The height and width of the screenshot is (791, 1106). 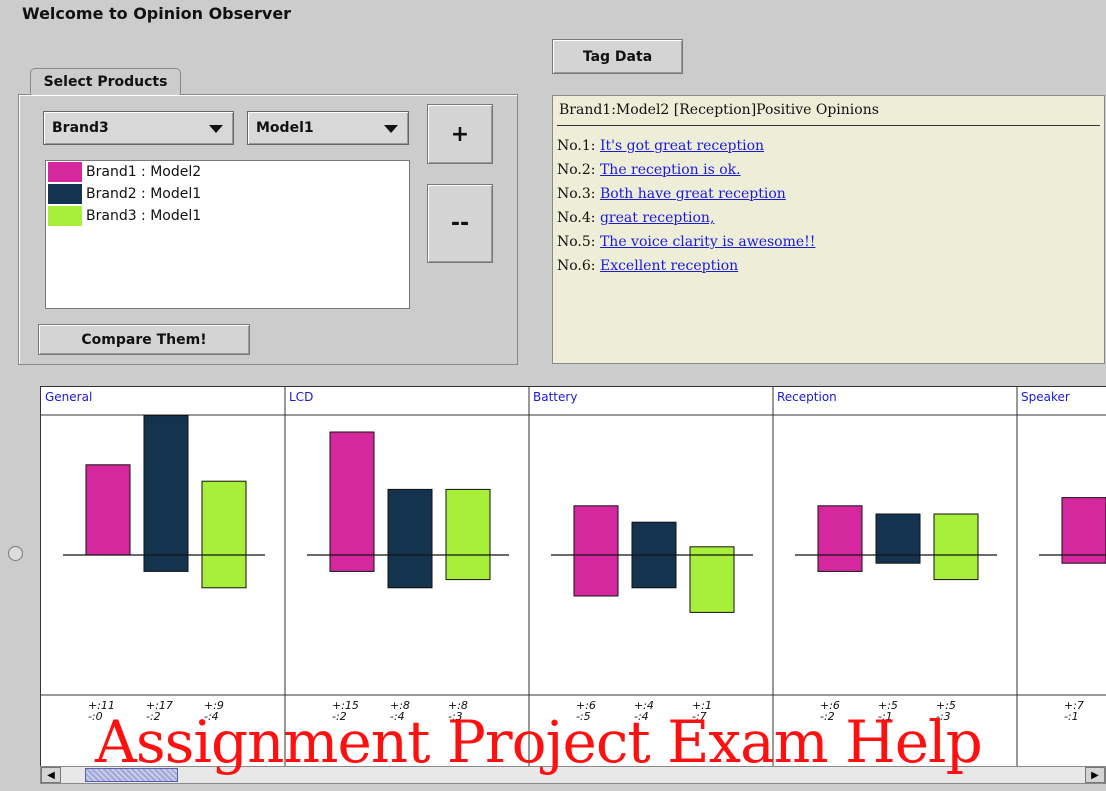 I want to click on arrow-left-icon: ◀, so click(x=51, y=775).